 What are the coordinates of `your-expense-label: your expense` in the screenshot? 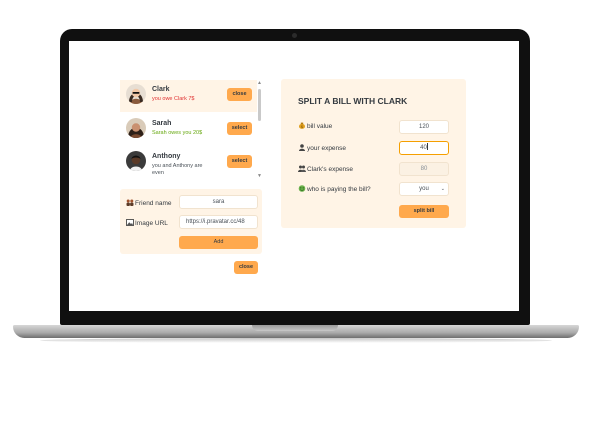 It's located at (322, 148).